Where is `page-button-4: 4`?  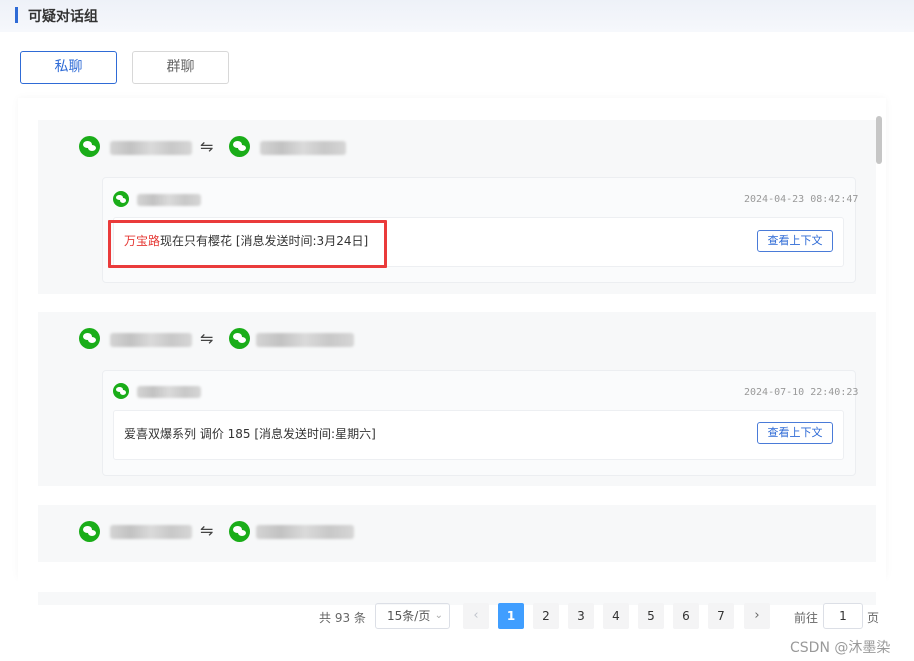 page-button-4: 4 is located at coordinates (616, 616).